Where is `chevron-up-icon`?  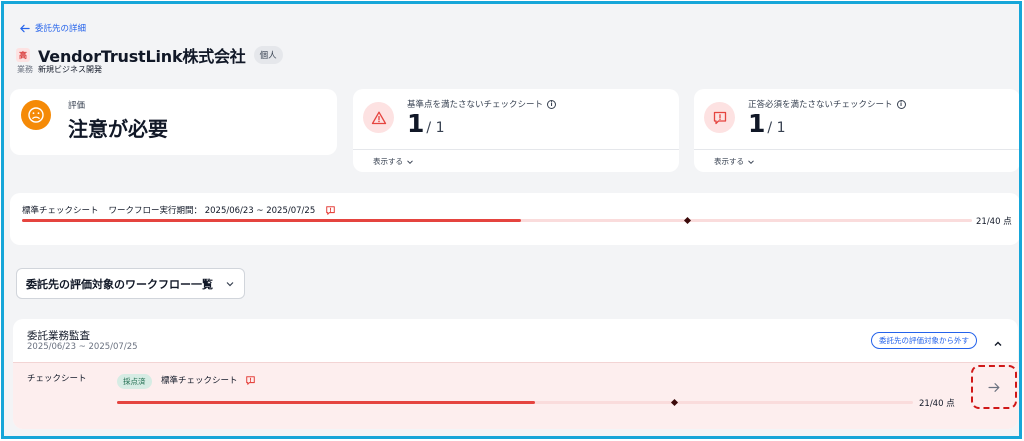
chevron-up-icon is located at coordinates (998, 343).